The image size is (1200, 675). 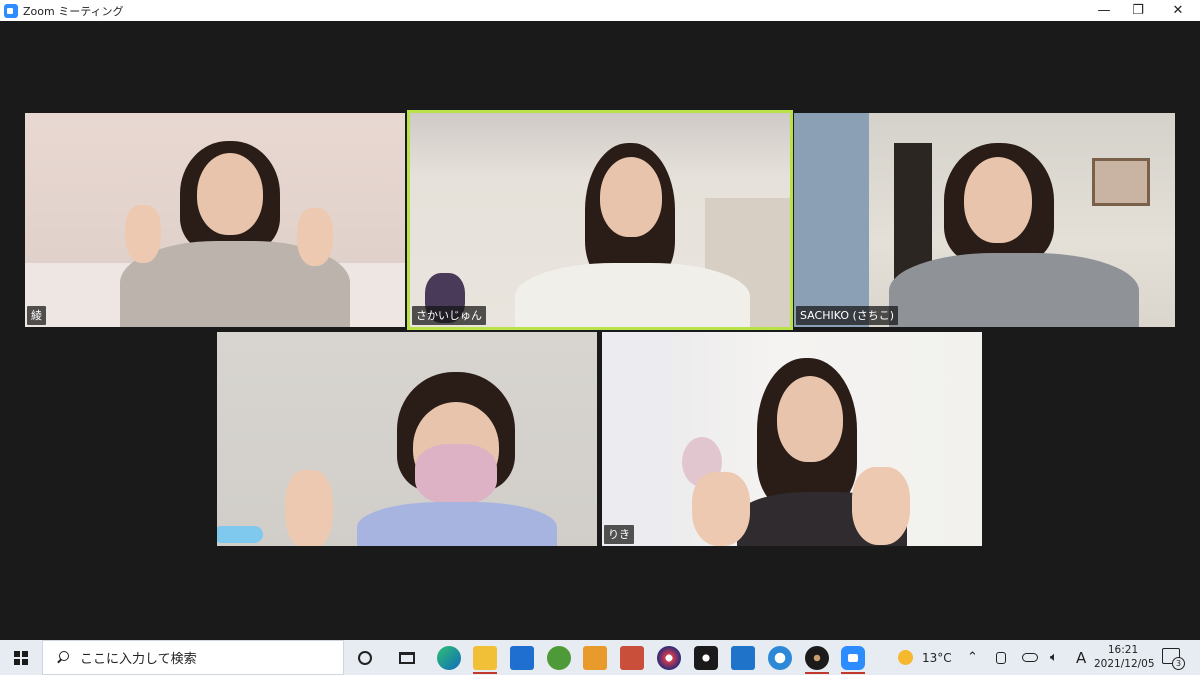 What do you see at coordinates (972, 657) in the screenshot?
I see `chevron-up-icon: ⌃` at bounding box center [972, 657].